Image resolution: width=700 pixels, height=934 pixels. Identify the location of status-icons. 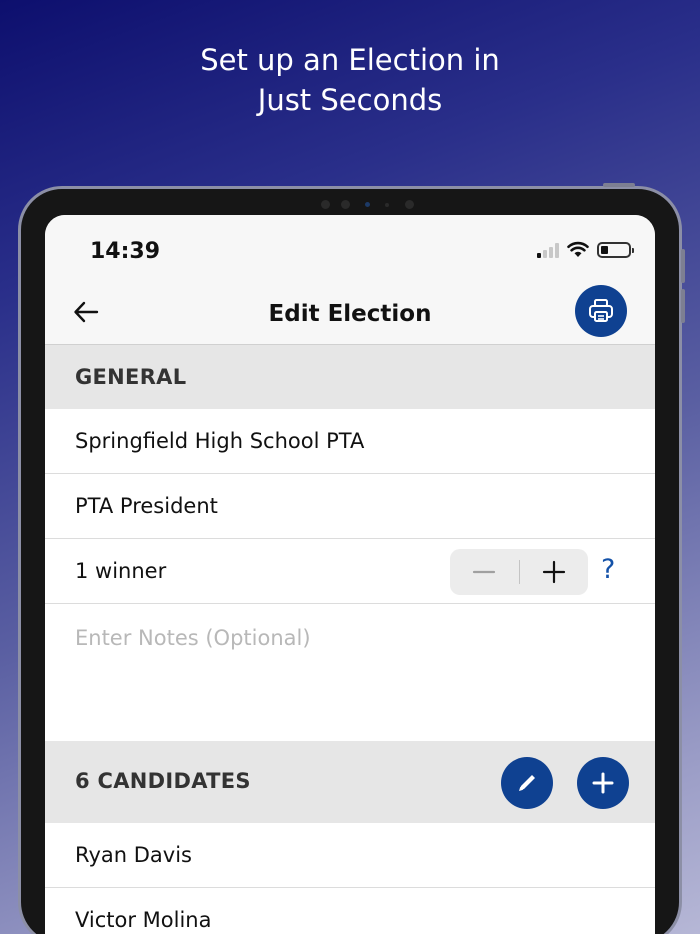
(585, 249).